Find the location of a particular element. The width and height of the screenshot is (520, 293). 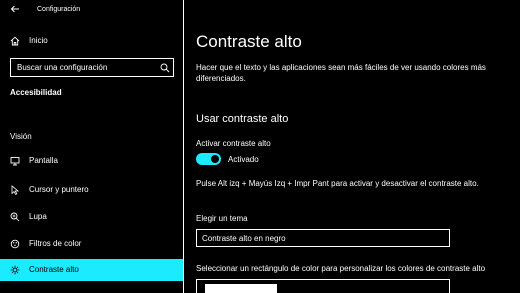

toggle-knob is located at coordinates (215, 159).